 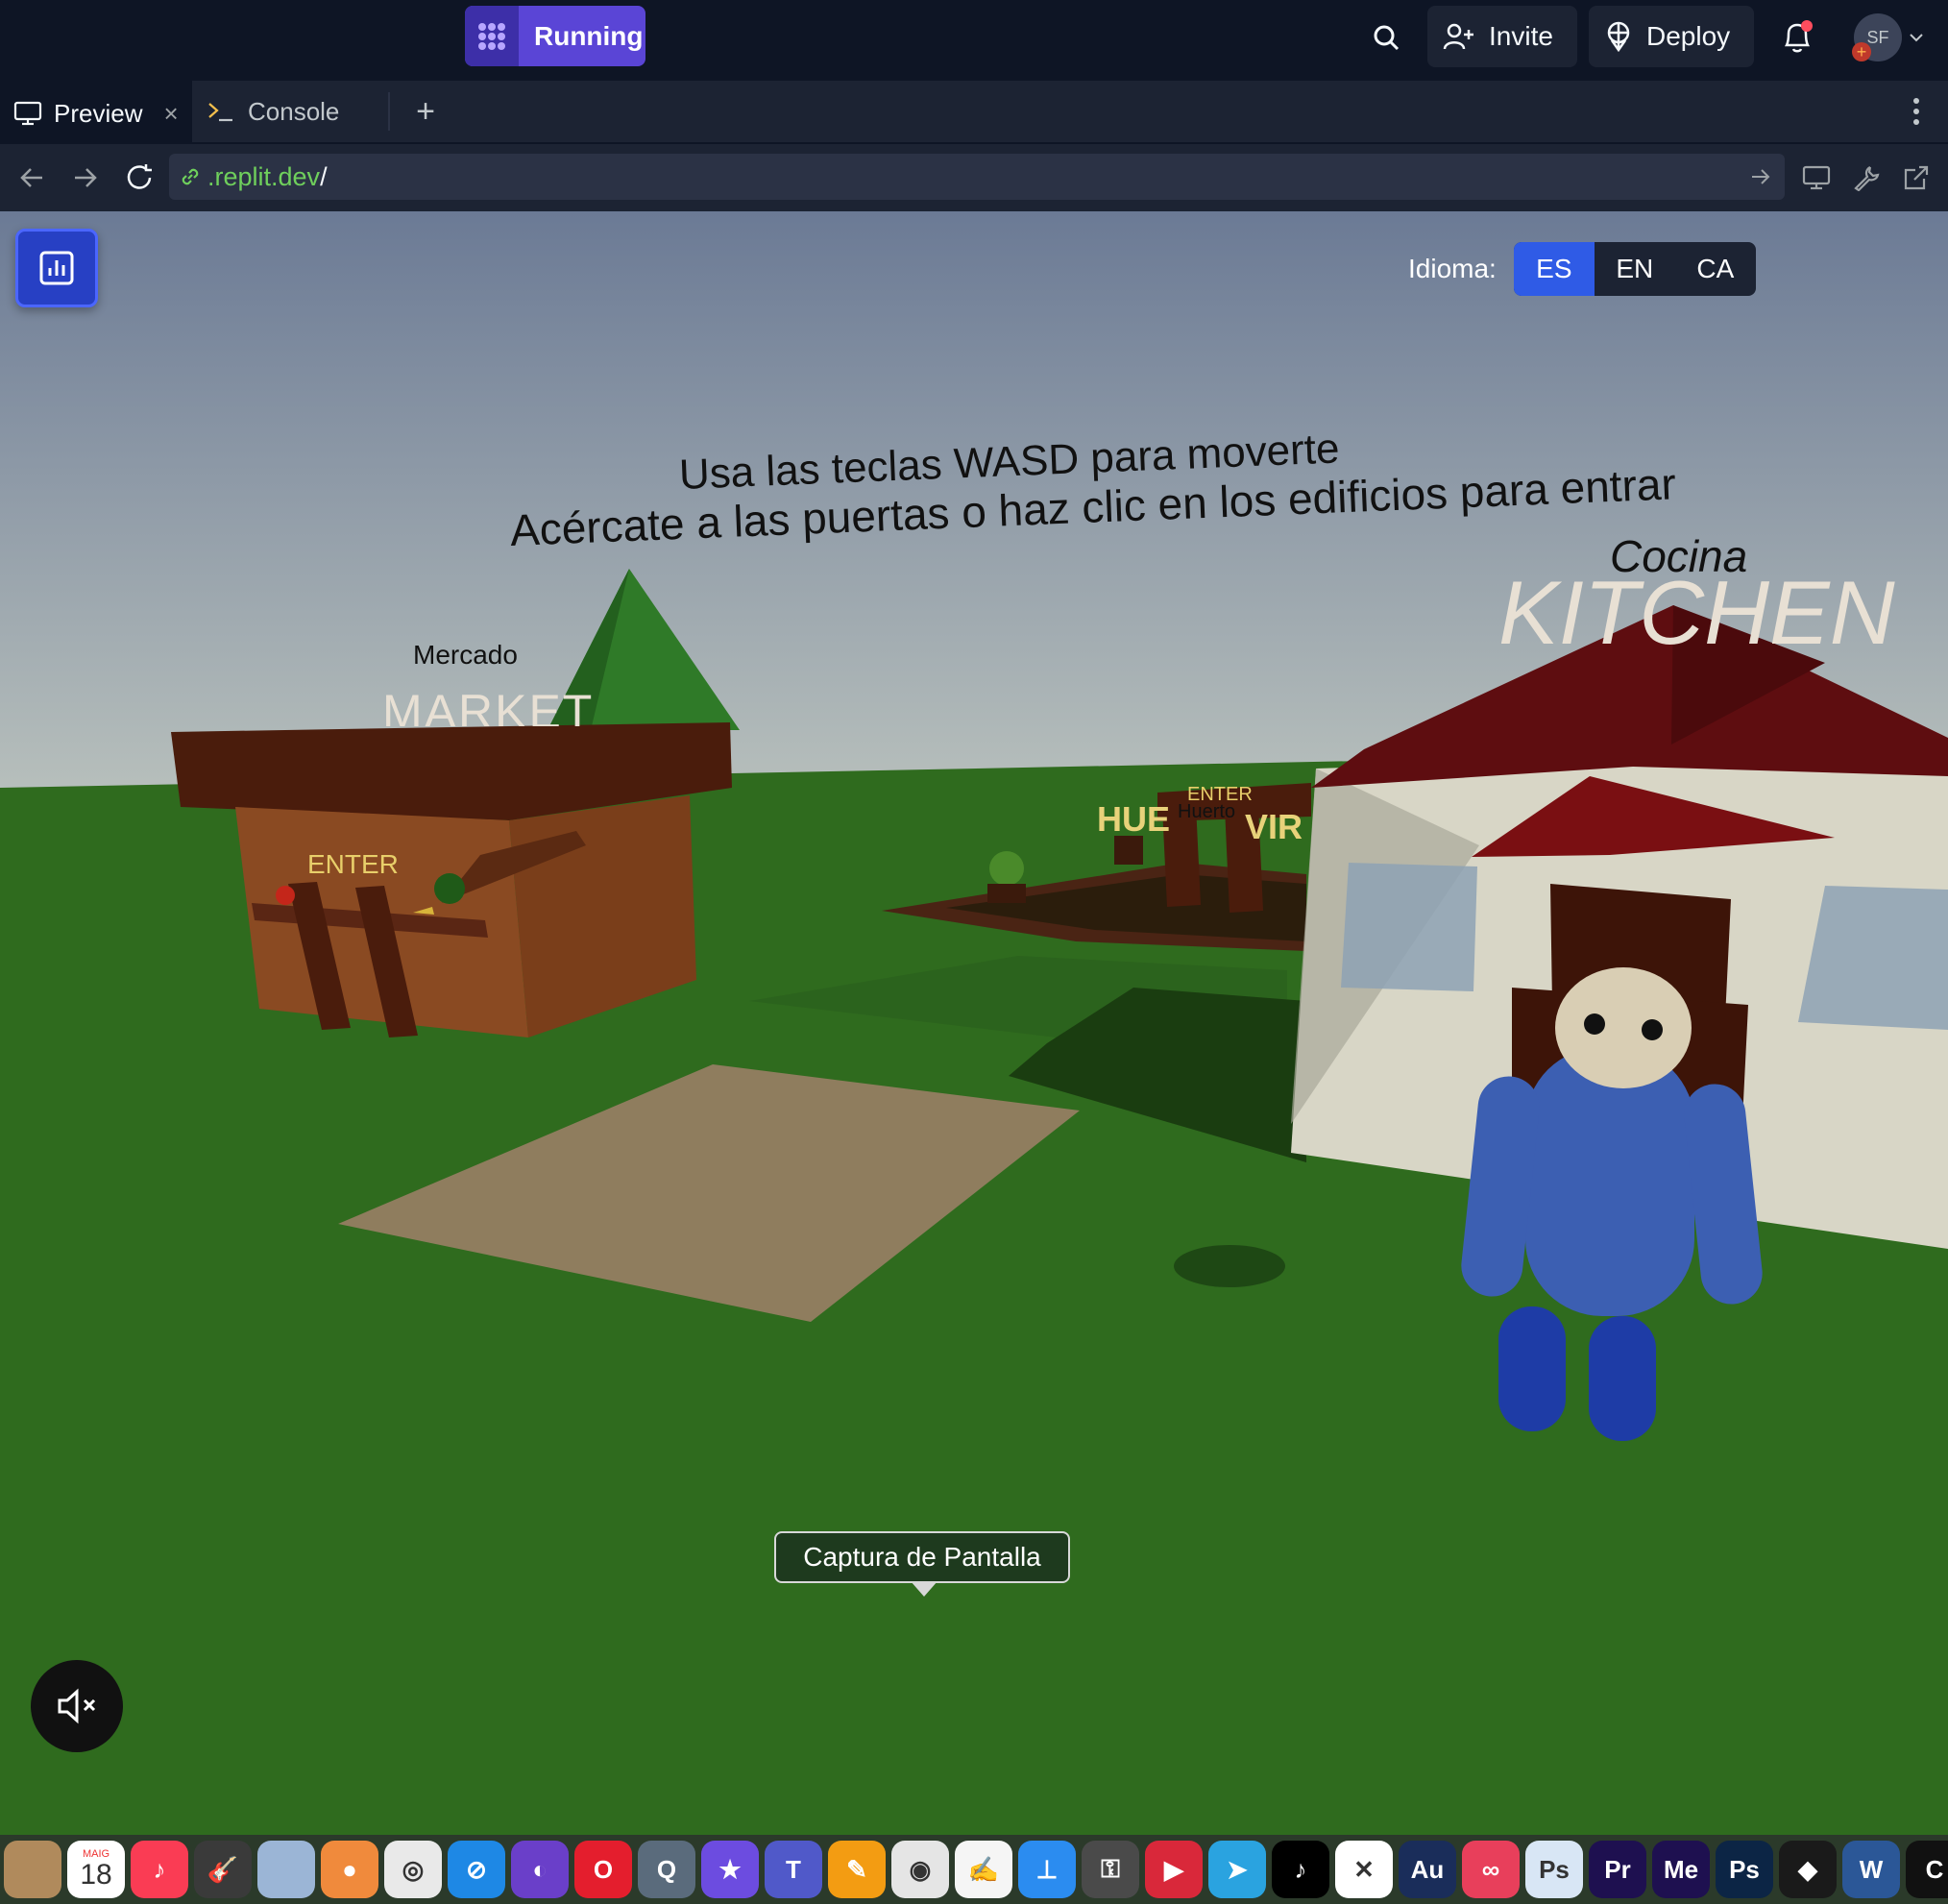 I want to click on deploy-label: Deploy, so click(x=1688, y=36).